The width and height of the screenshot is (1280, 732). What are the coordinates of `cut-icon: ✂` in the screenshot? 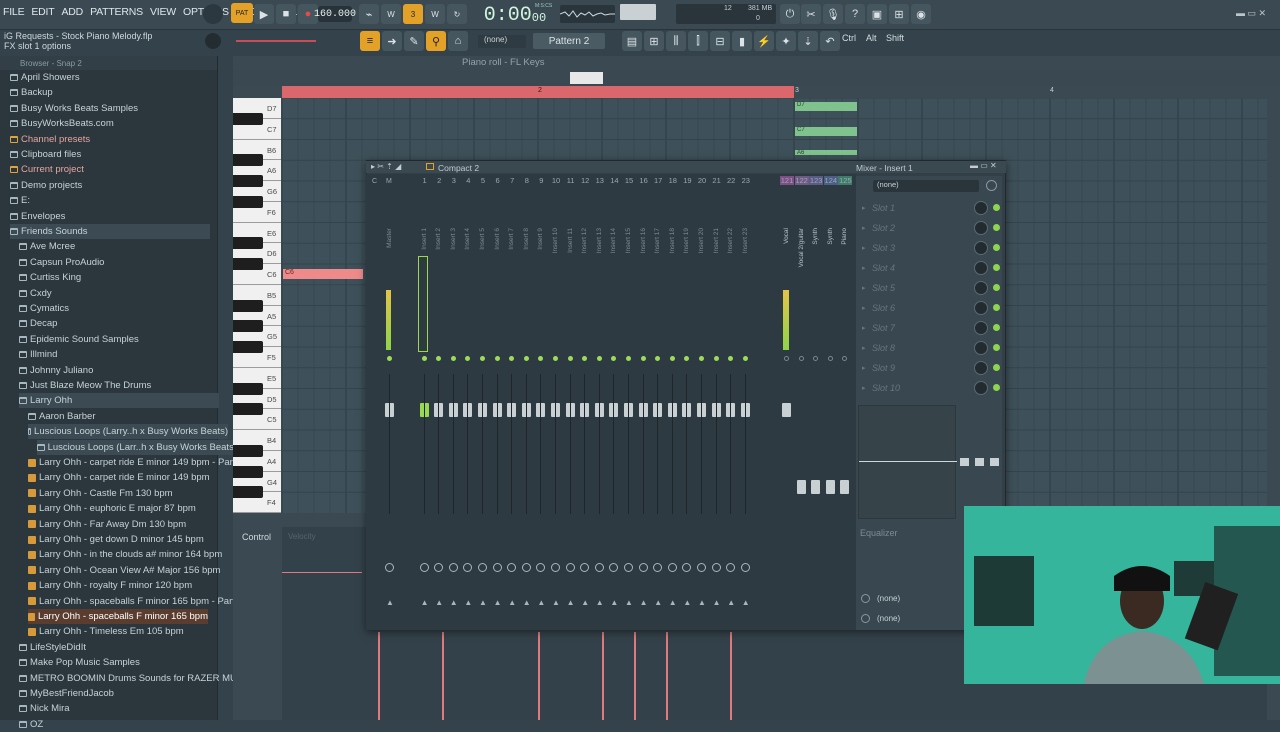 It's located at (811, 14).